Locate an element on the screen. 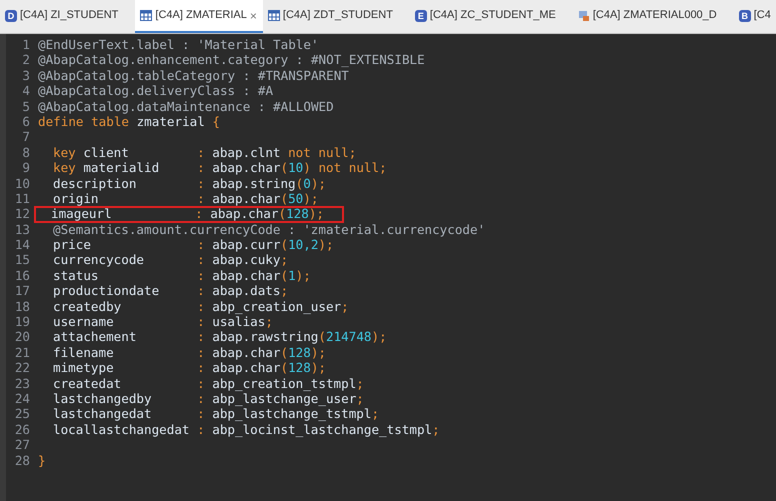 The image size is (776, 501). code-line: description : abap.string(0); is located at coordinates (189, 183).